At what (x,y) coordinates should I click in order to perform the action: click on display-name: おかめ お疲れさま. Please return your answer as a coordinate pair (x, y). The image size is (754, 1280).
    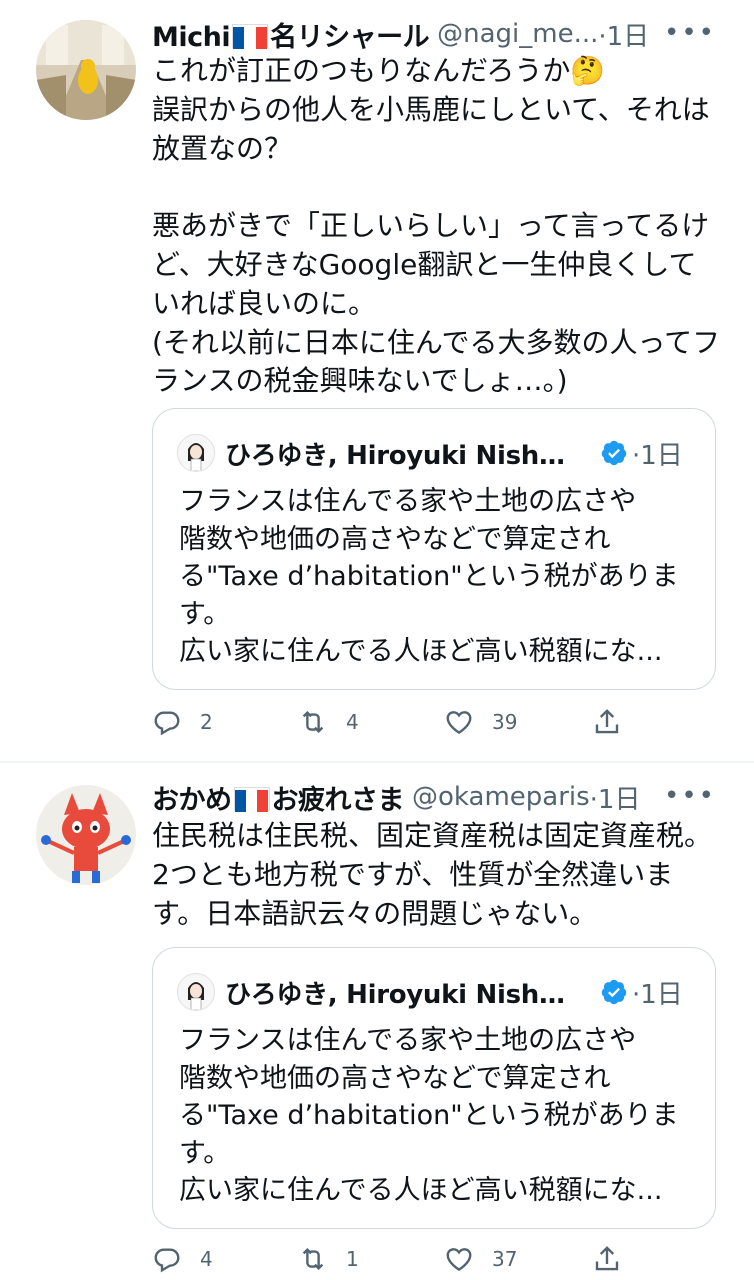
    Looking at the image, I should click on (278, 797).